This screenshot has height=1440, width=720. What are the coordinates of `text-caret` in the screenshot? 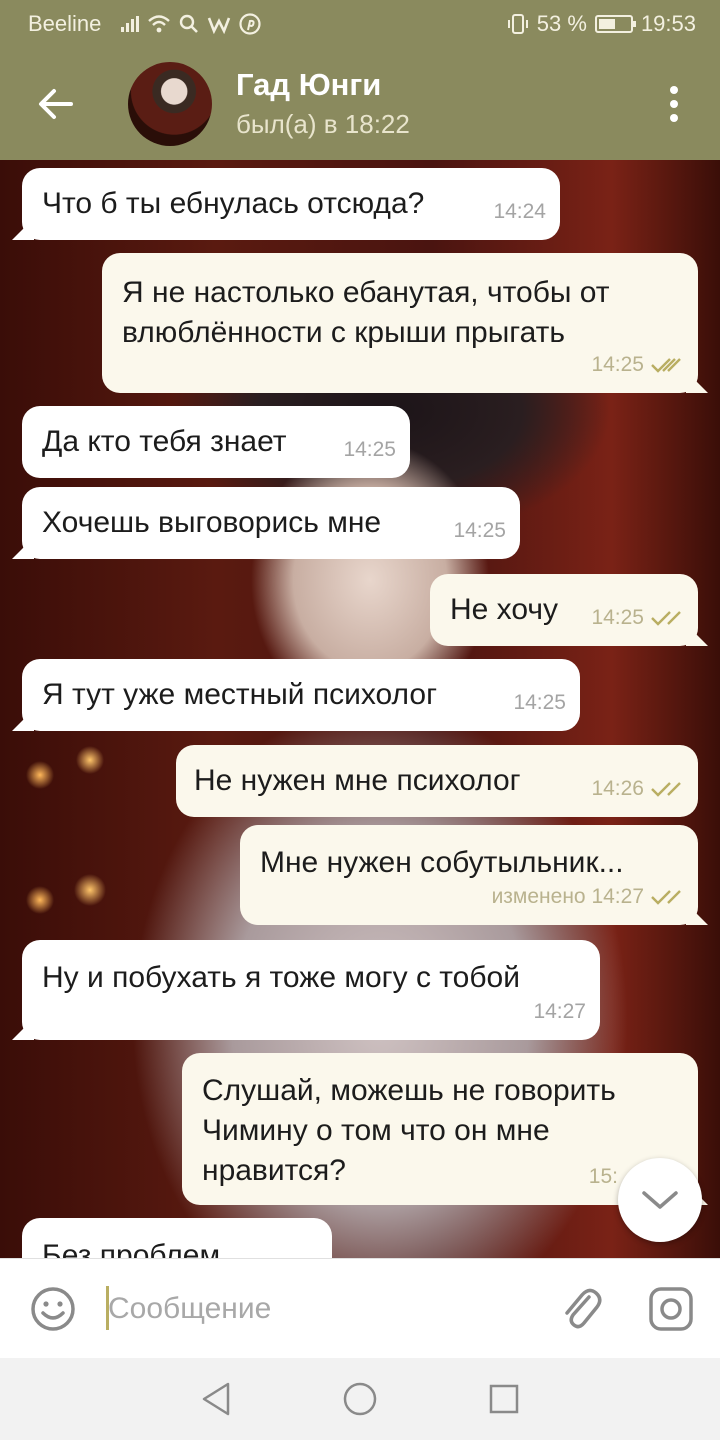 It's located at (107, 1307).